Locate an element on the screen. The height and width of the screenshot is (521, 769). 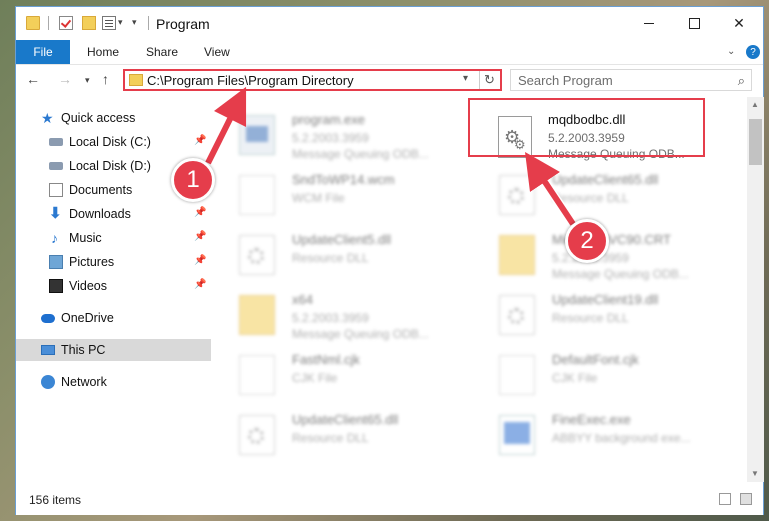
sidebar-item-label: Quick access is located at coordinates (98, 118).